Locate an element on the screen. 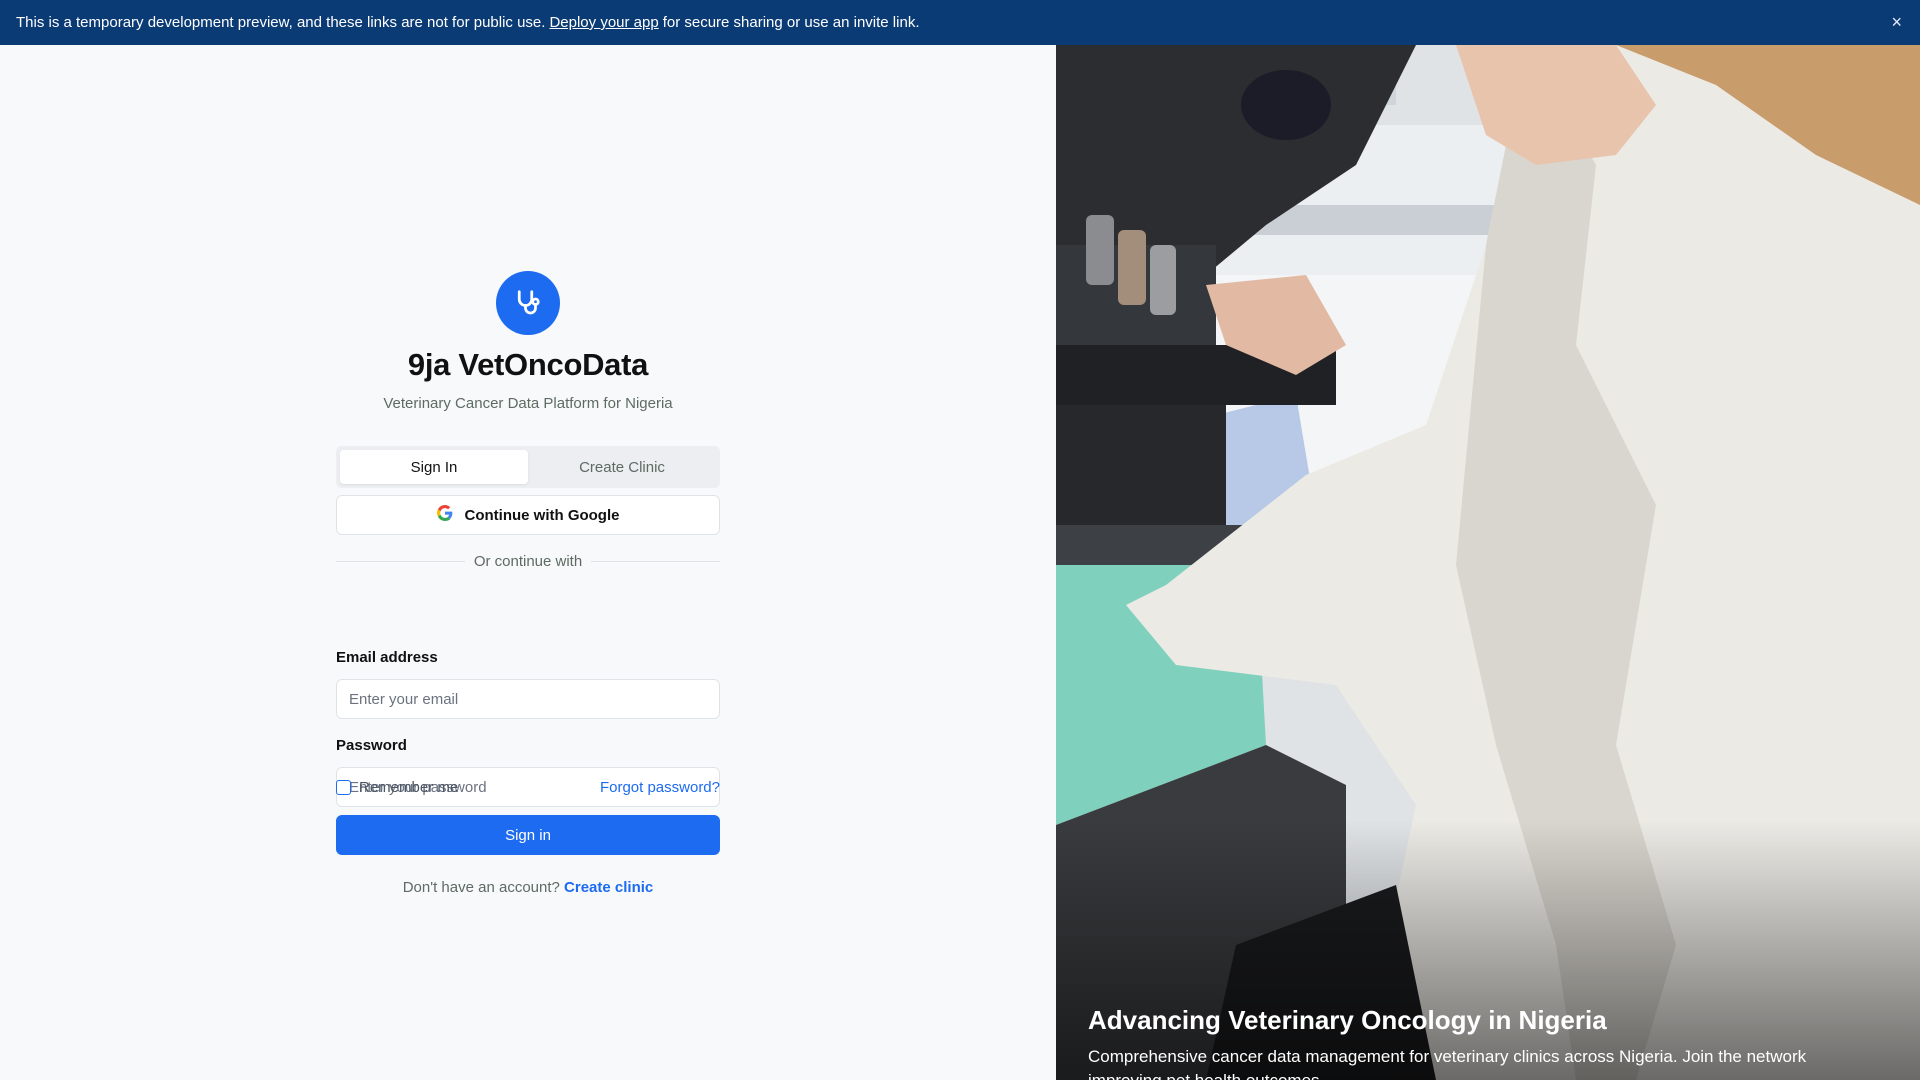  google-button-label: Continue with Google is located at coordinates (542, 515).